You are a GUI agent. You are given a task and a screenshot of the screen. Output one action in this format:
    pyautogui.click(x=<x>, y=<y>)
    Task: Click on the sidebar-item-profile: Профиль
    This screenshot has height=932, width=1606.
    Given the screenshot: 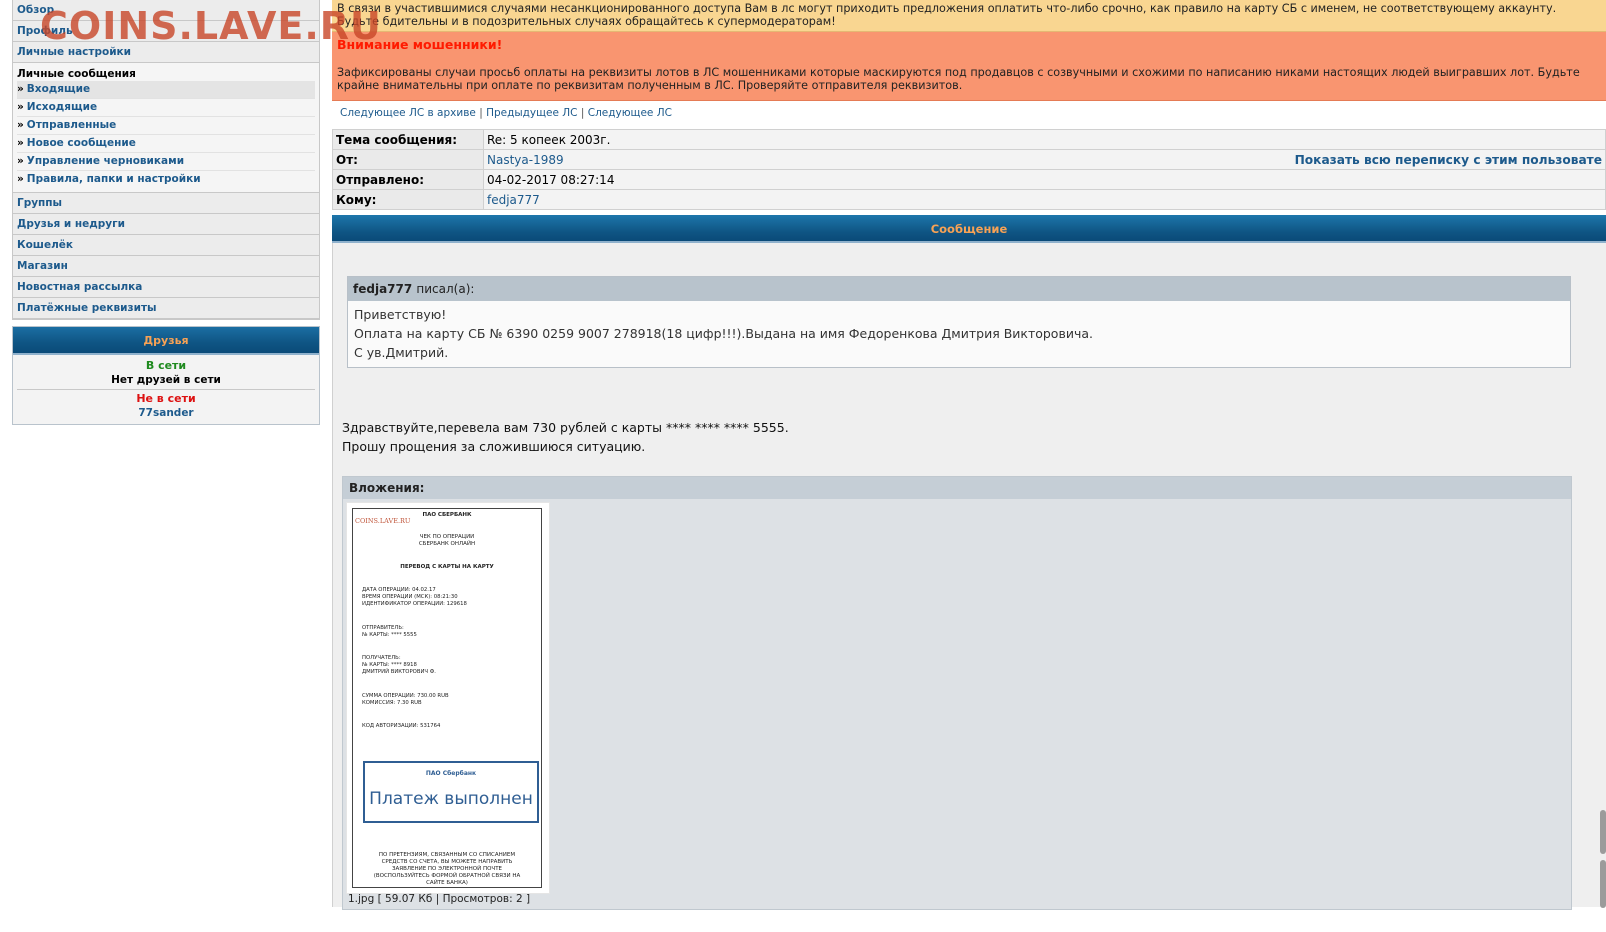 What is the action you would take?
    pyautogui.click(x=166, y=31)
    